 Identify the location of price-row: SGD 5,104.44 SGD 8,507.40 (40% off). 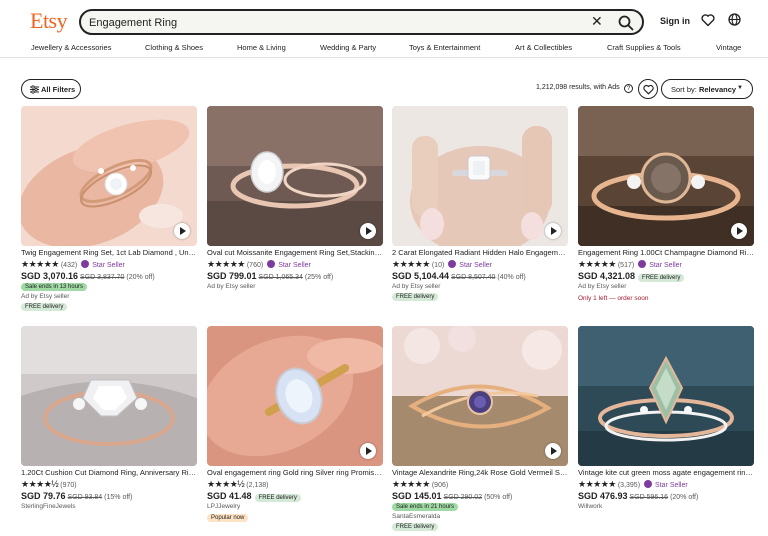
(459, 276).